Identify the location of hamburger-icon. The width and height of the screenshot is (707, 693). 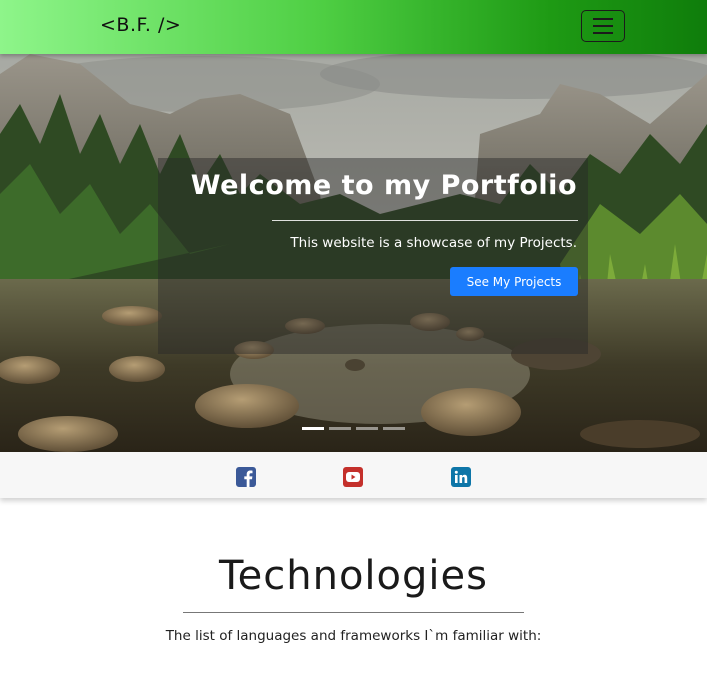
(603, 19).